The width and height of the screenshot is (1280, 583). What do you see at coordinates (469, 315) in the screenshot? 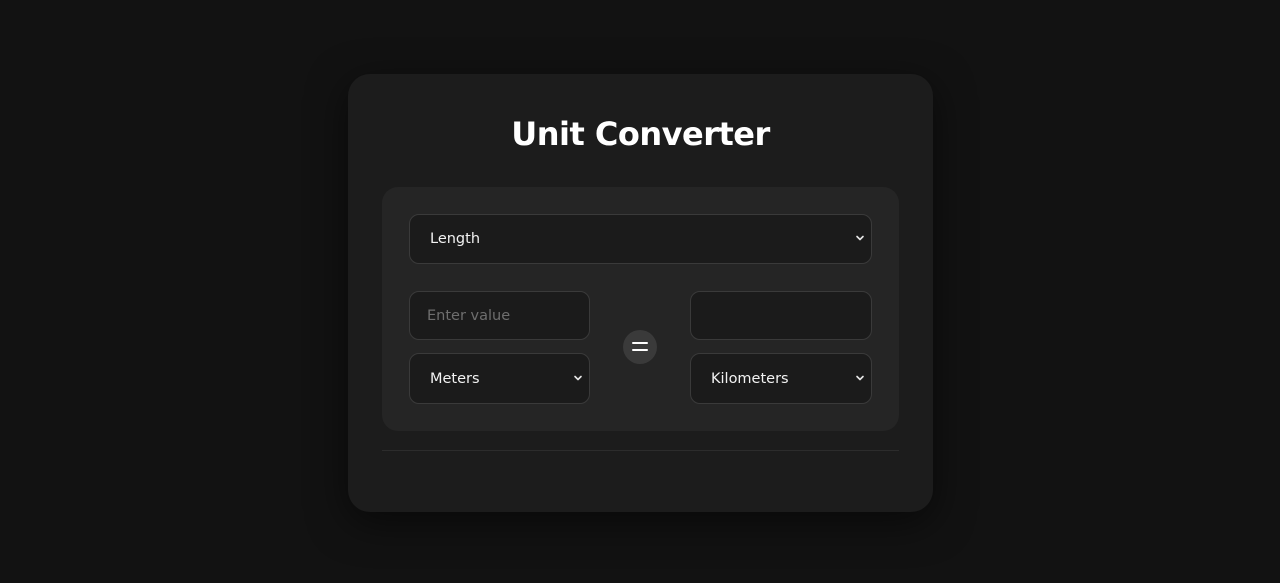
I see `from-value-placeholder: Enter value` at bounding box center [469, 315].